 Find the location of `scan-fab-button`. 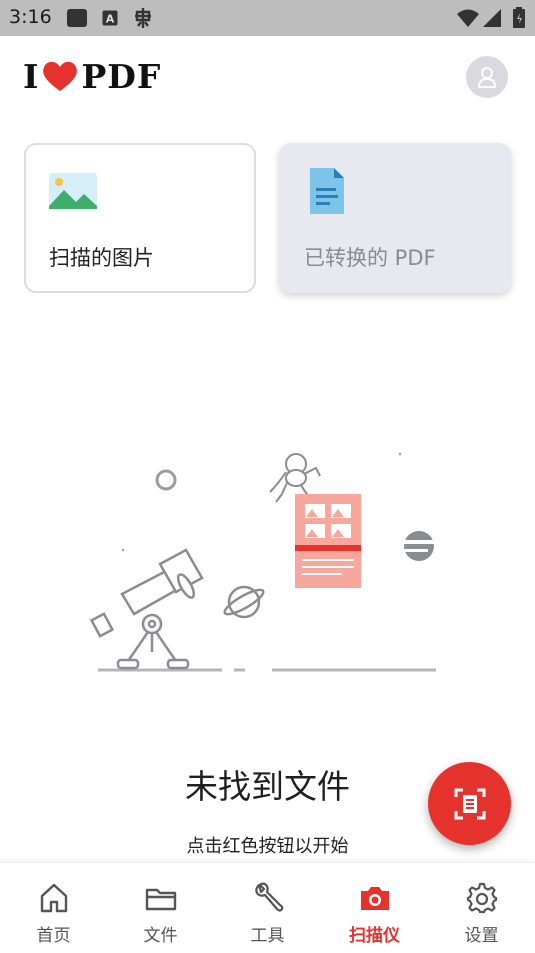

scan-fab-button is located at coordinates (469, 803).